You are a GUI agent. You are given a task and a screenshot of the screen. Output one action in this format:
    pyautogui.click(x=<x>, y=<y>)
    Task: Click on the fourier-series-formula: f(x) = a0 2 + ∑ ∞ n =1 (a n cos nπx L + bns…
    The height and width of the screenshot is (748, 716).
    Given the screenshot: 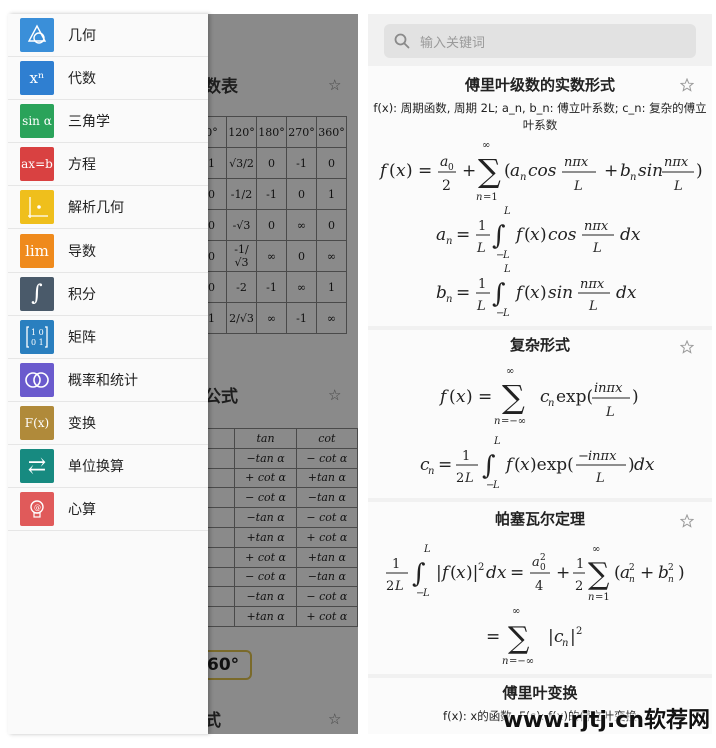 What is the action you would take?
    pyautogui.click(x=540, y=230)
    